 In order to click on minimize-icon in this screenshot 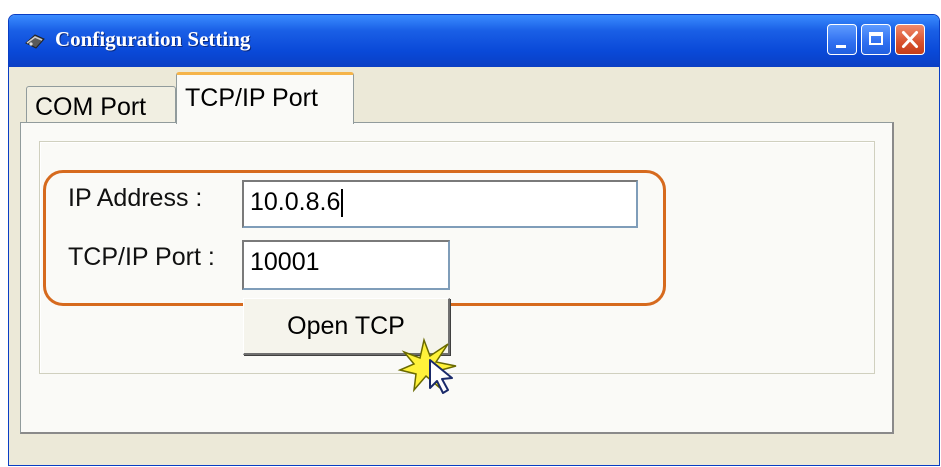, I will do `click(841, 46)`.